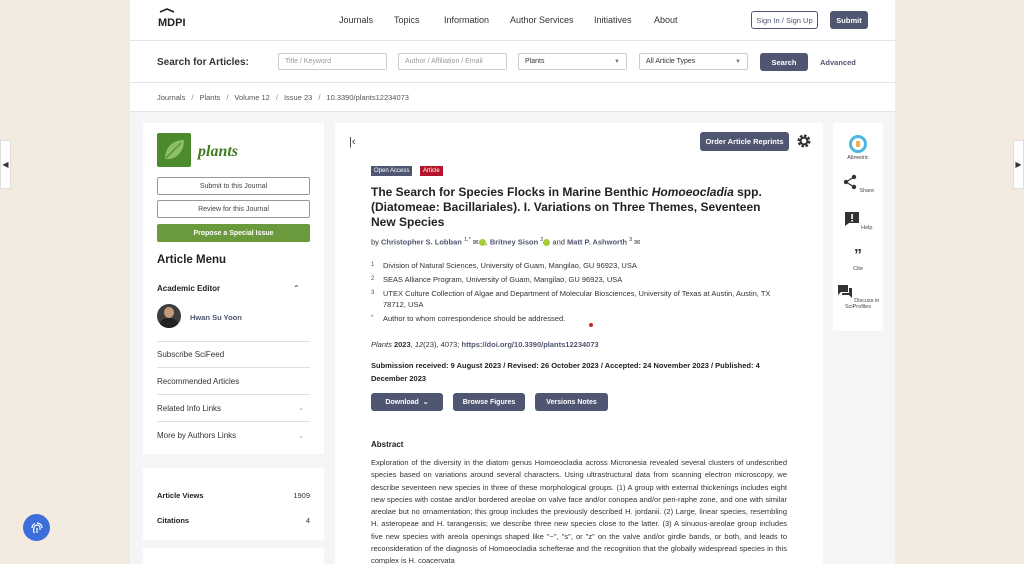 Image resolution: width=1024 pixels, height=564 pixels. What do you see at coordinates (744, 141) in the screenshot?
I see `order-reprints-button: Order Article Reprints` at bounding box center [744, 141].